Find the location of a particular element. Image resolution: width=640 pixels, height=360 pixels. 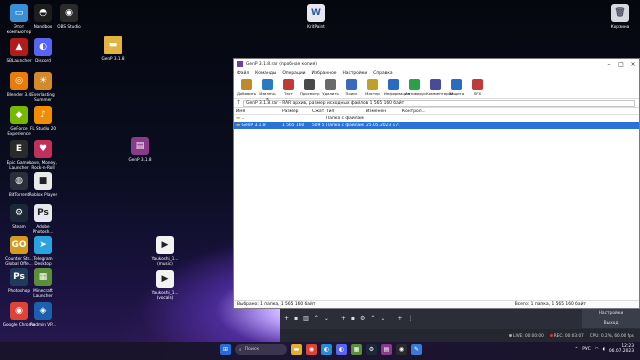

down-scene-icon: ⌄ is located at coordinates (382, 318).